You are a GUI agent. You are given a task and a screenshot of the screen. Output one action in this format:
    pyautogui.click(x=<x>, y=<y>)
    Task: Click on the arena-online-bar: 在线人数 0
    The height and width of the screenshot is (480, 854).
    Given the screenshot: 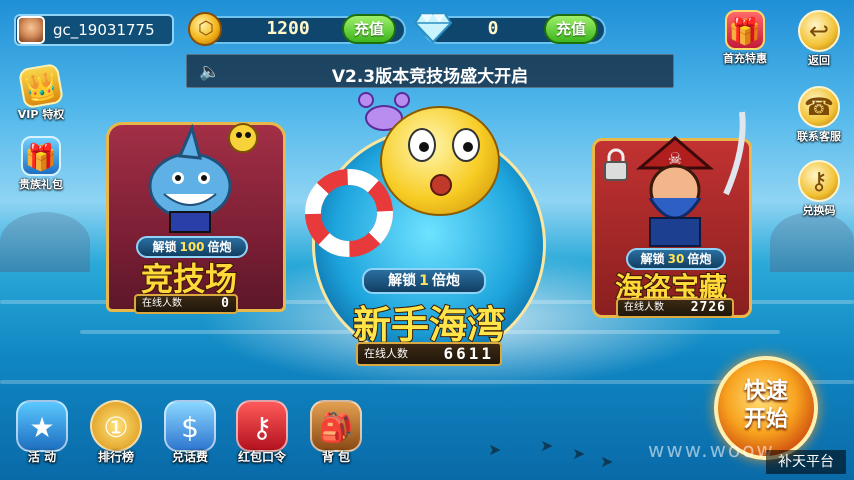 What is the action you would take?
    pyautogui.click(x=186, y=304)
    